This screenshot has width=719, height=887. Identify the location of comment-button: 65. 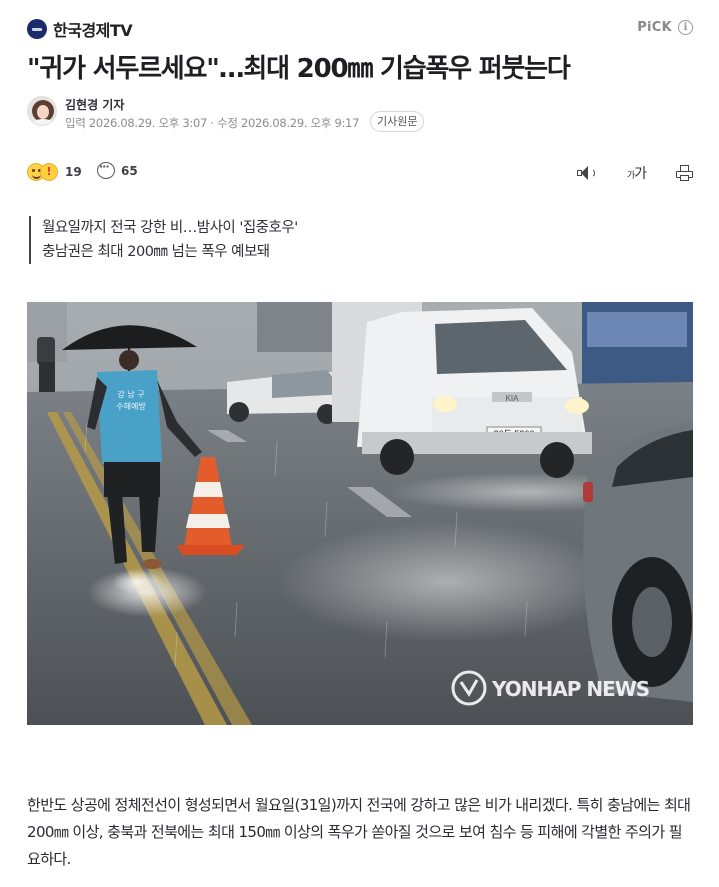
(117, 169).